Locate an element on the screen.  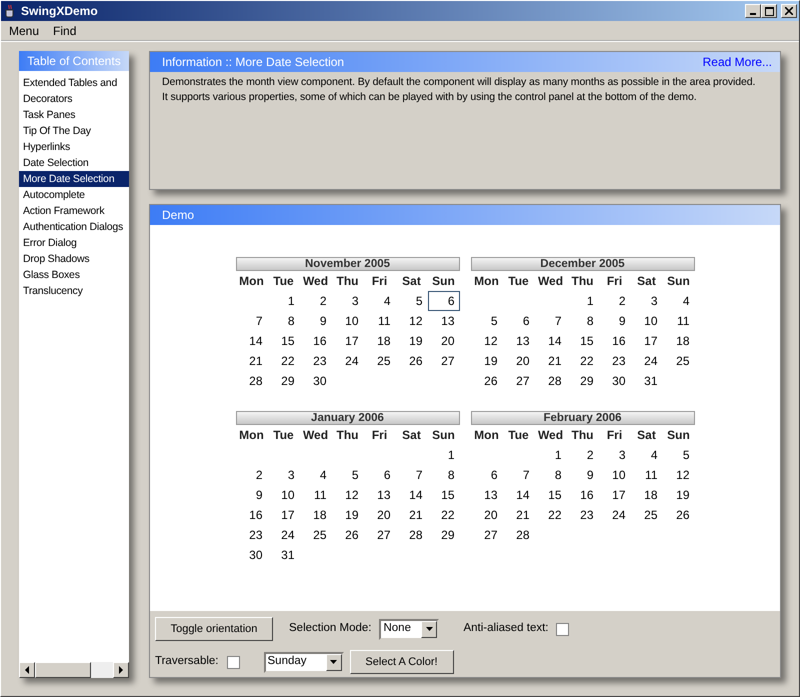
minimize-button is located at coordinates (753, 11).